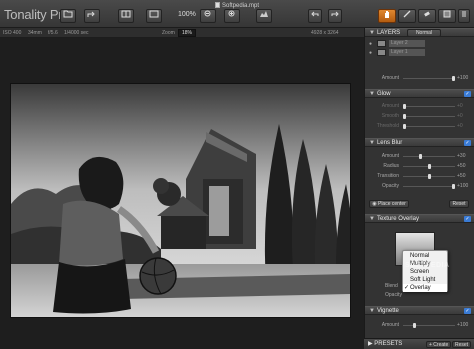  I want to click on hand-icon, so click(387, 14).